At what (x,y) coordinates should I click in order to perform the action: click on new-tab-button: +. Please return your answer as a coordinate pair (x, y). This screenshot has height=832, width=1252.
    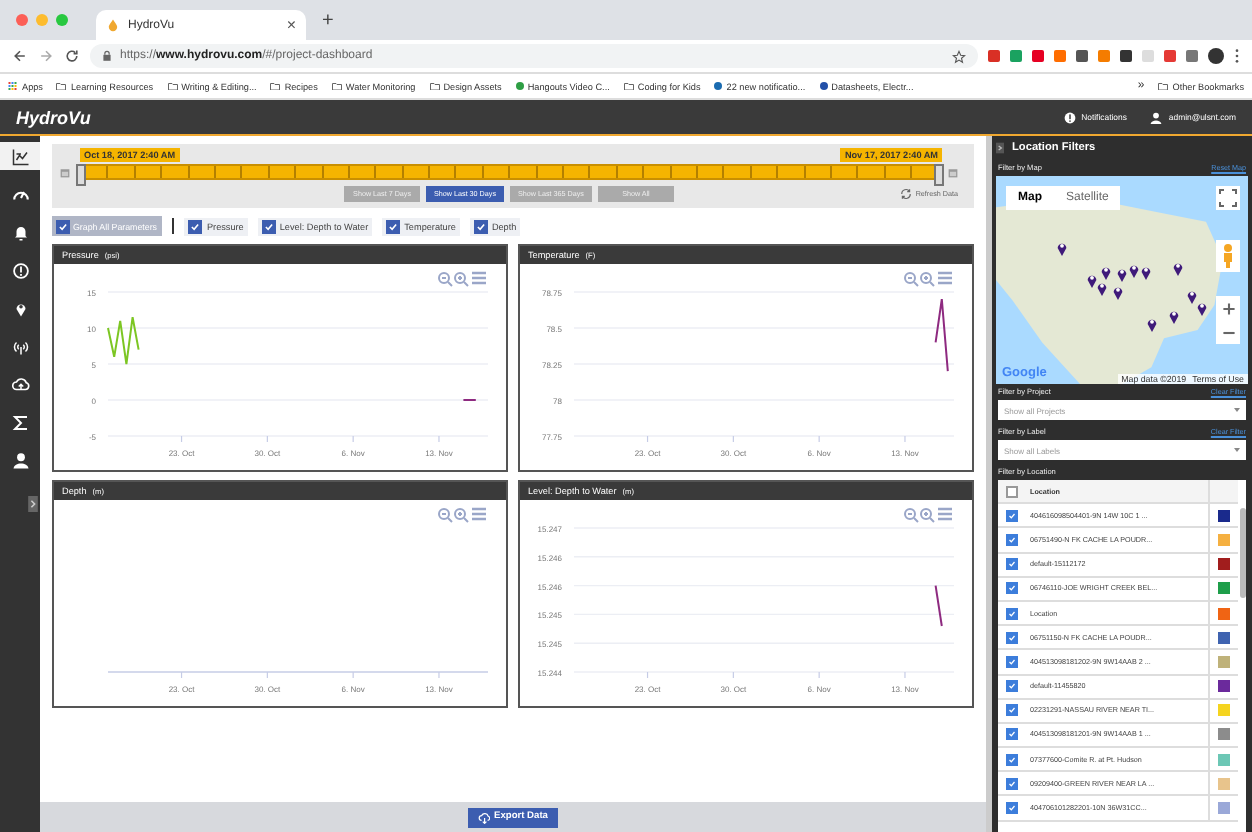
    Looking at the image, I should click on (328, 20).